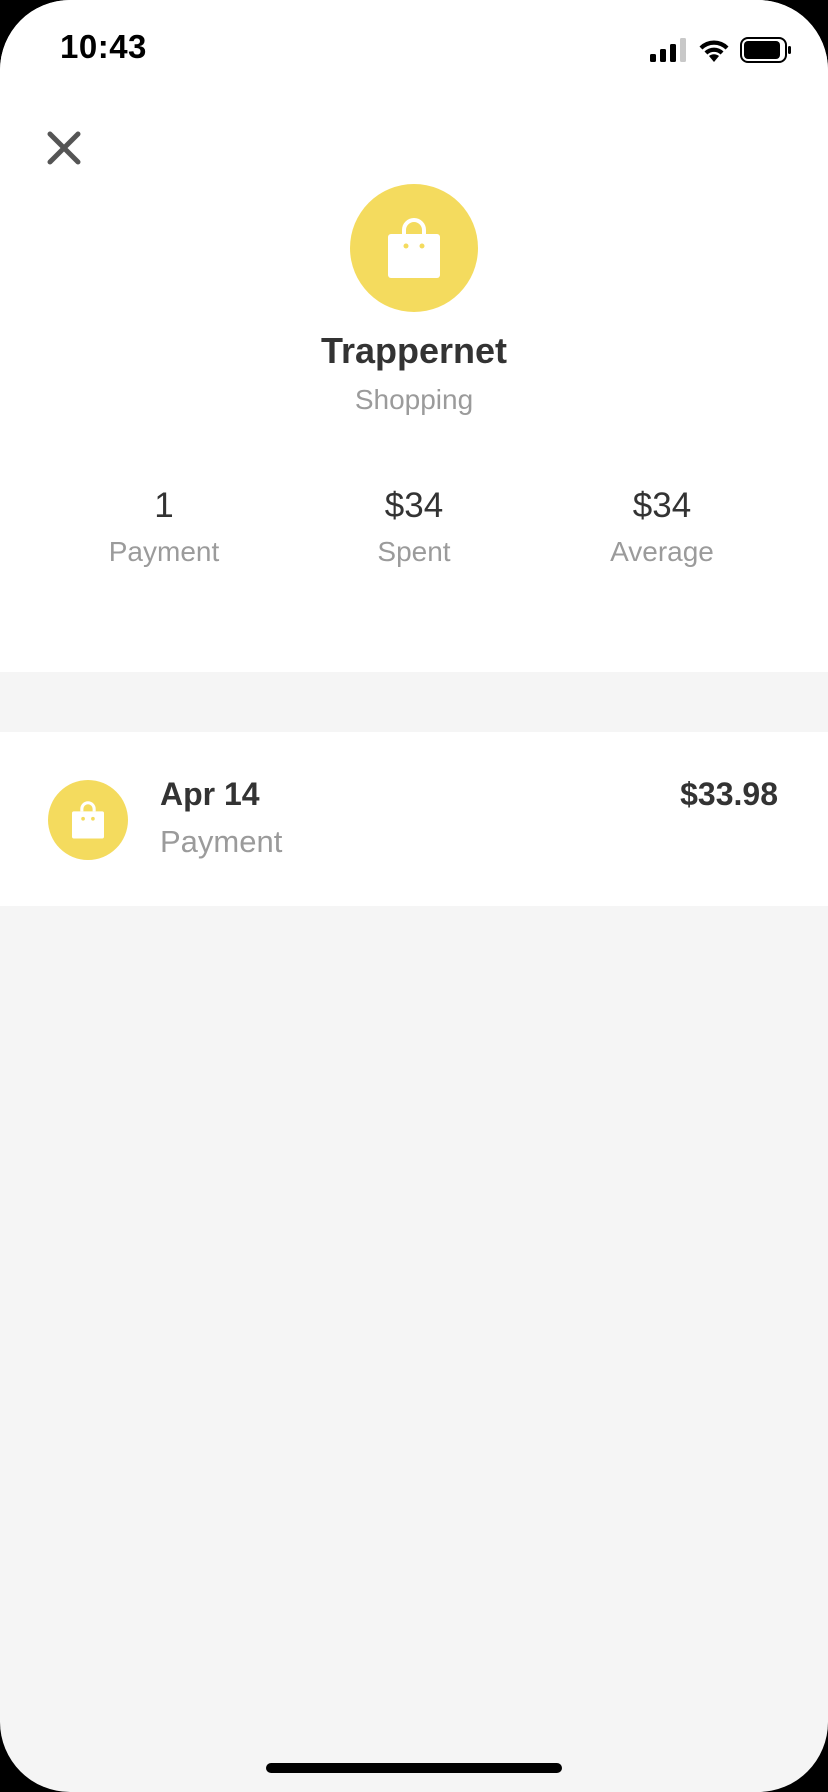 Image resolution: width=828 pixels, height=1792 pixels. I want to click on stat-payments: 1 Payment, so click(164, 528).